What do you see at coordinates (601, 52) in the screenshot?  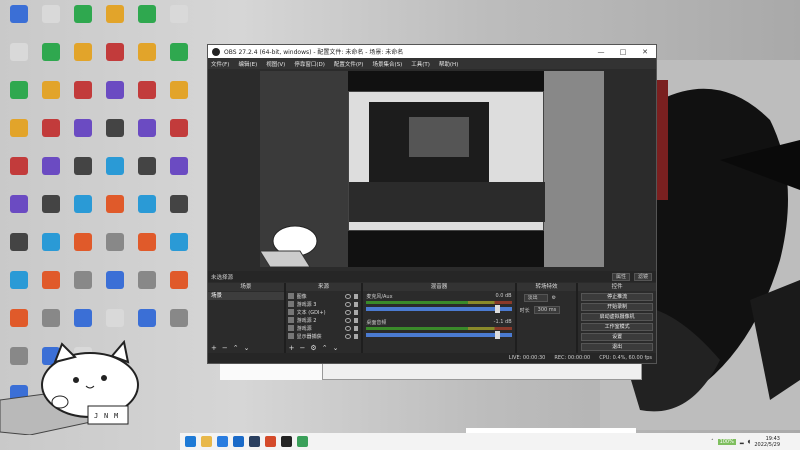 I see `minimize-button: —` at bounding box center [601, 52].